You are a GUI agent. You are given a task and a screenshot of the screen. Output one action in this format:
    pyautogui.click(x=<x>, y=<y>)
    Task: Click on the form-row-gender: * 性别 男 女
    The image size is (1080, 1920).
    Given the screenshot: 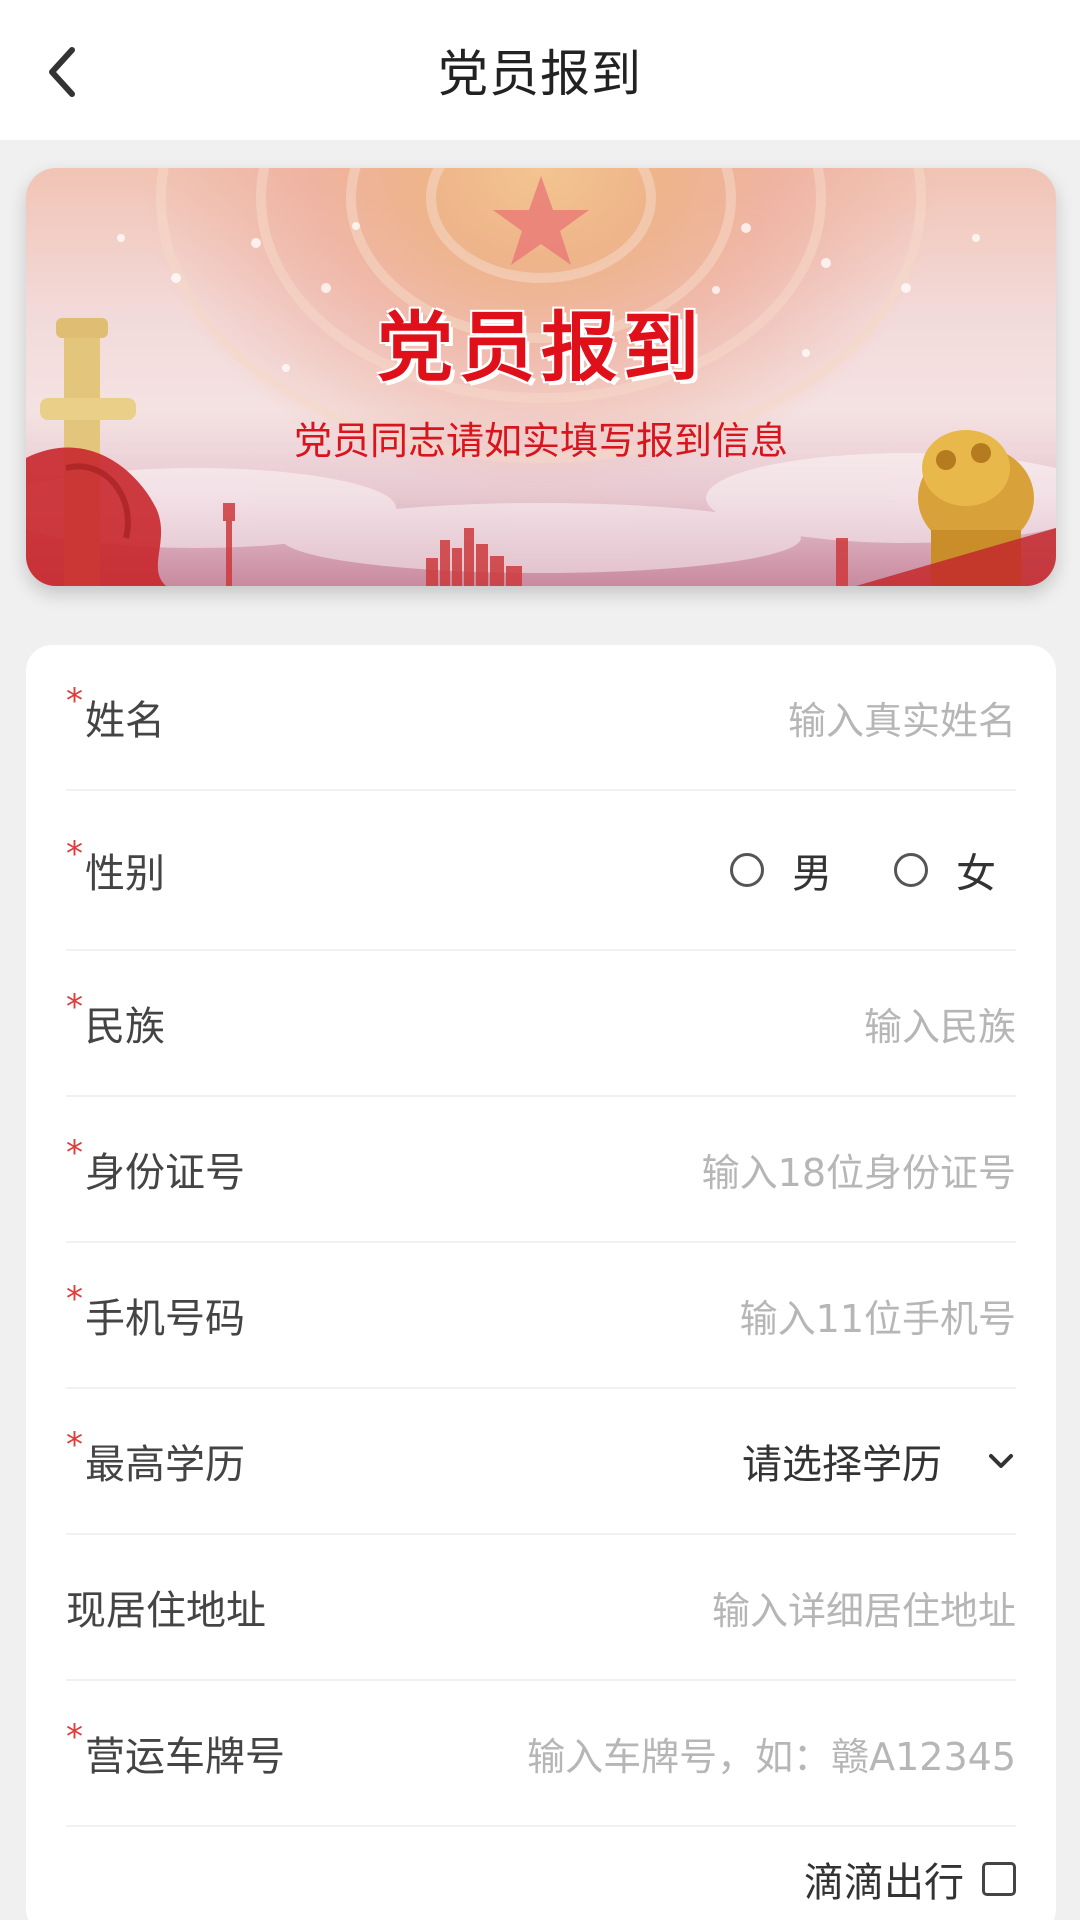 What is the action you would take?
    pyautogui.click(x=541, y=871)
    